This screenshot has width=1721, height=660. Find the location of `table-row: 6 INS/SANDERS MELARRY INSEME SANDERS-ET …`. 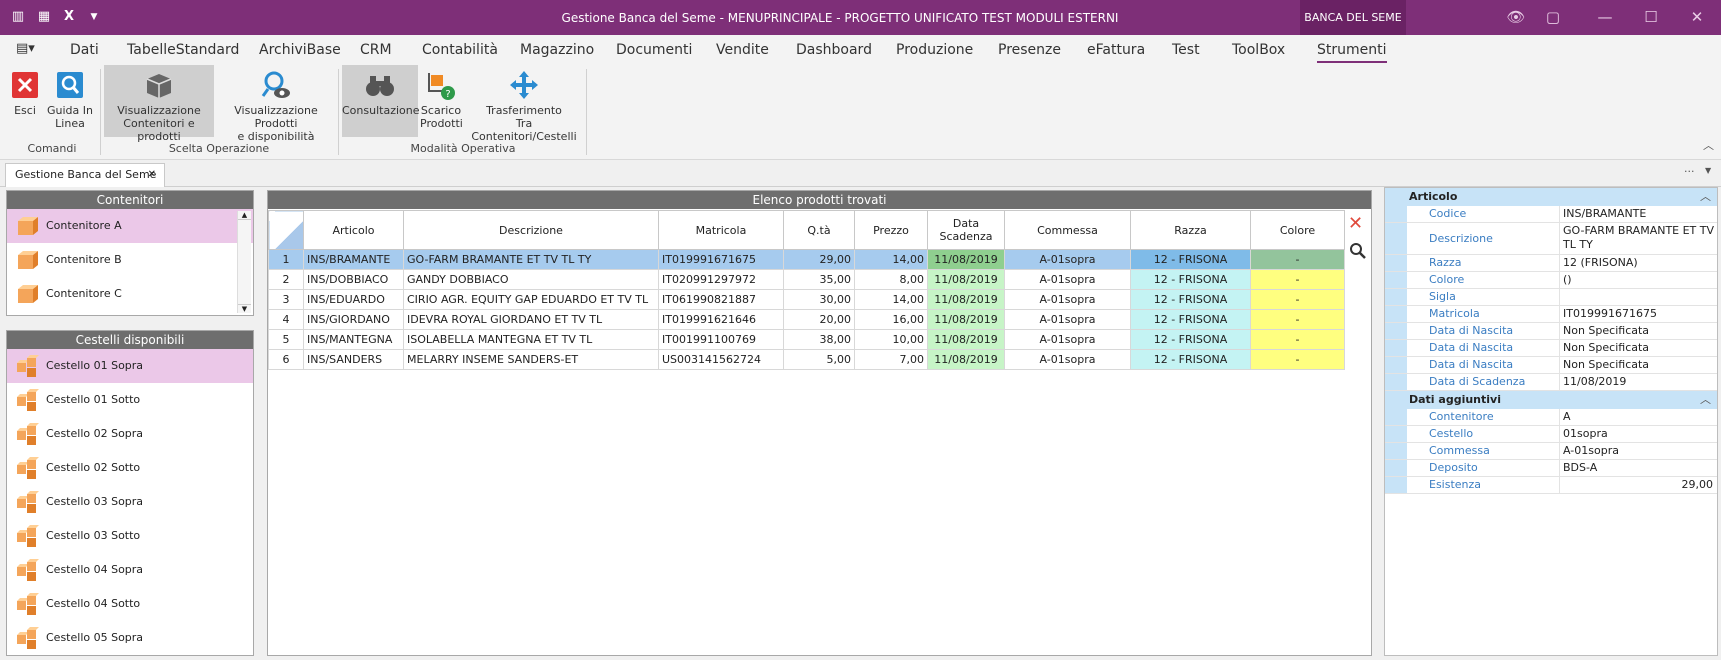

table-row: 6 INS/SANDERS MELARRY INSEME SANDERS-ET … is located at coordinates (806, 359).